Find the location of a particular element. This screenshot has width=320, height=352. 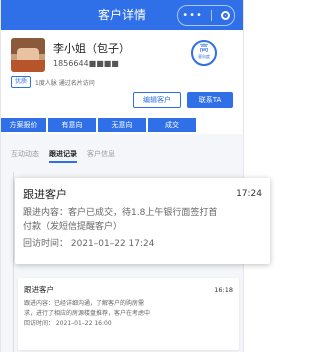

profile-actions: 编辑客户 联系TA is located at coordinates (183, 100).